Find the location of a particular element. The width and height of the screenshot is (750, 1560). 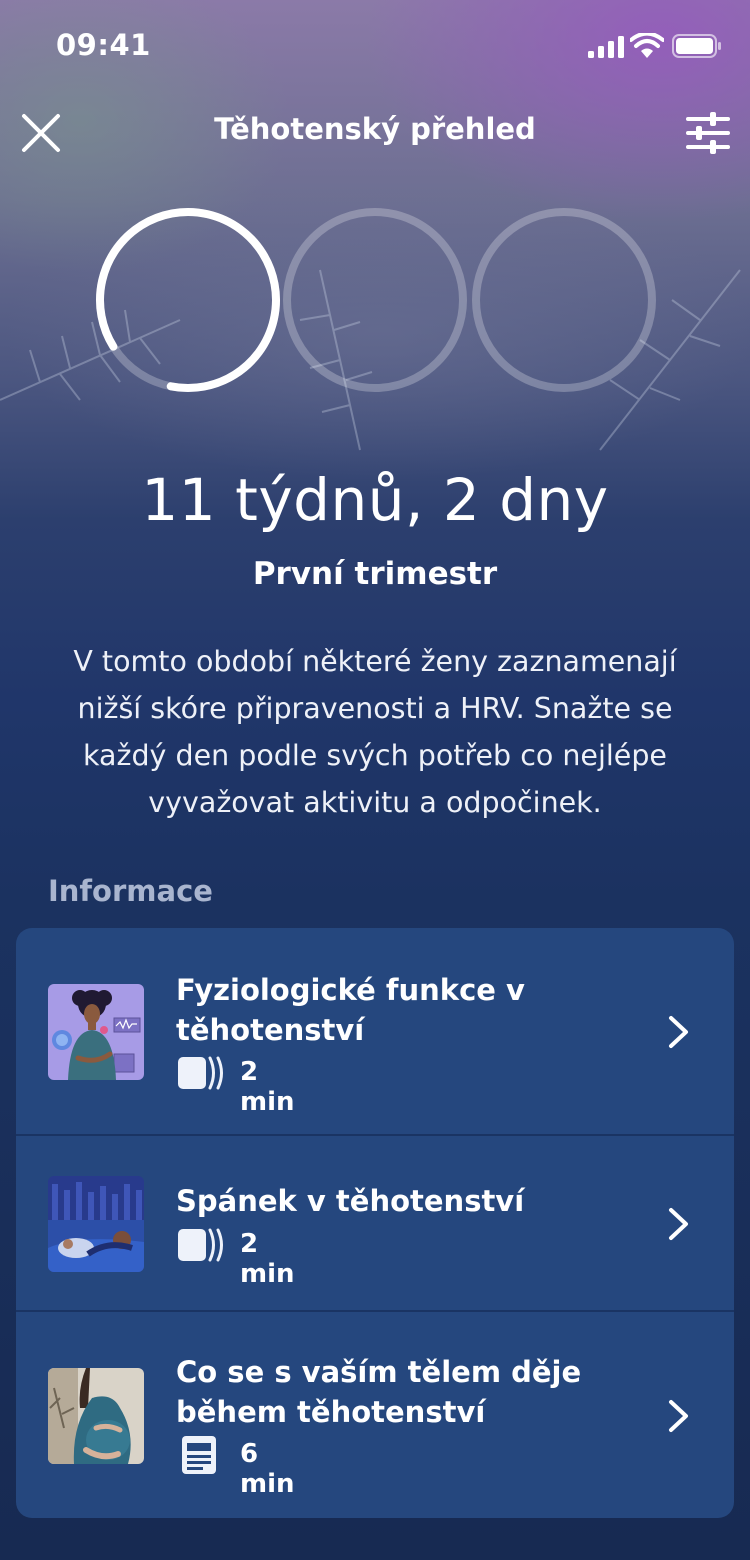

settings-sliders-icon is located at coordinates (708, 133).